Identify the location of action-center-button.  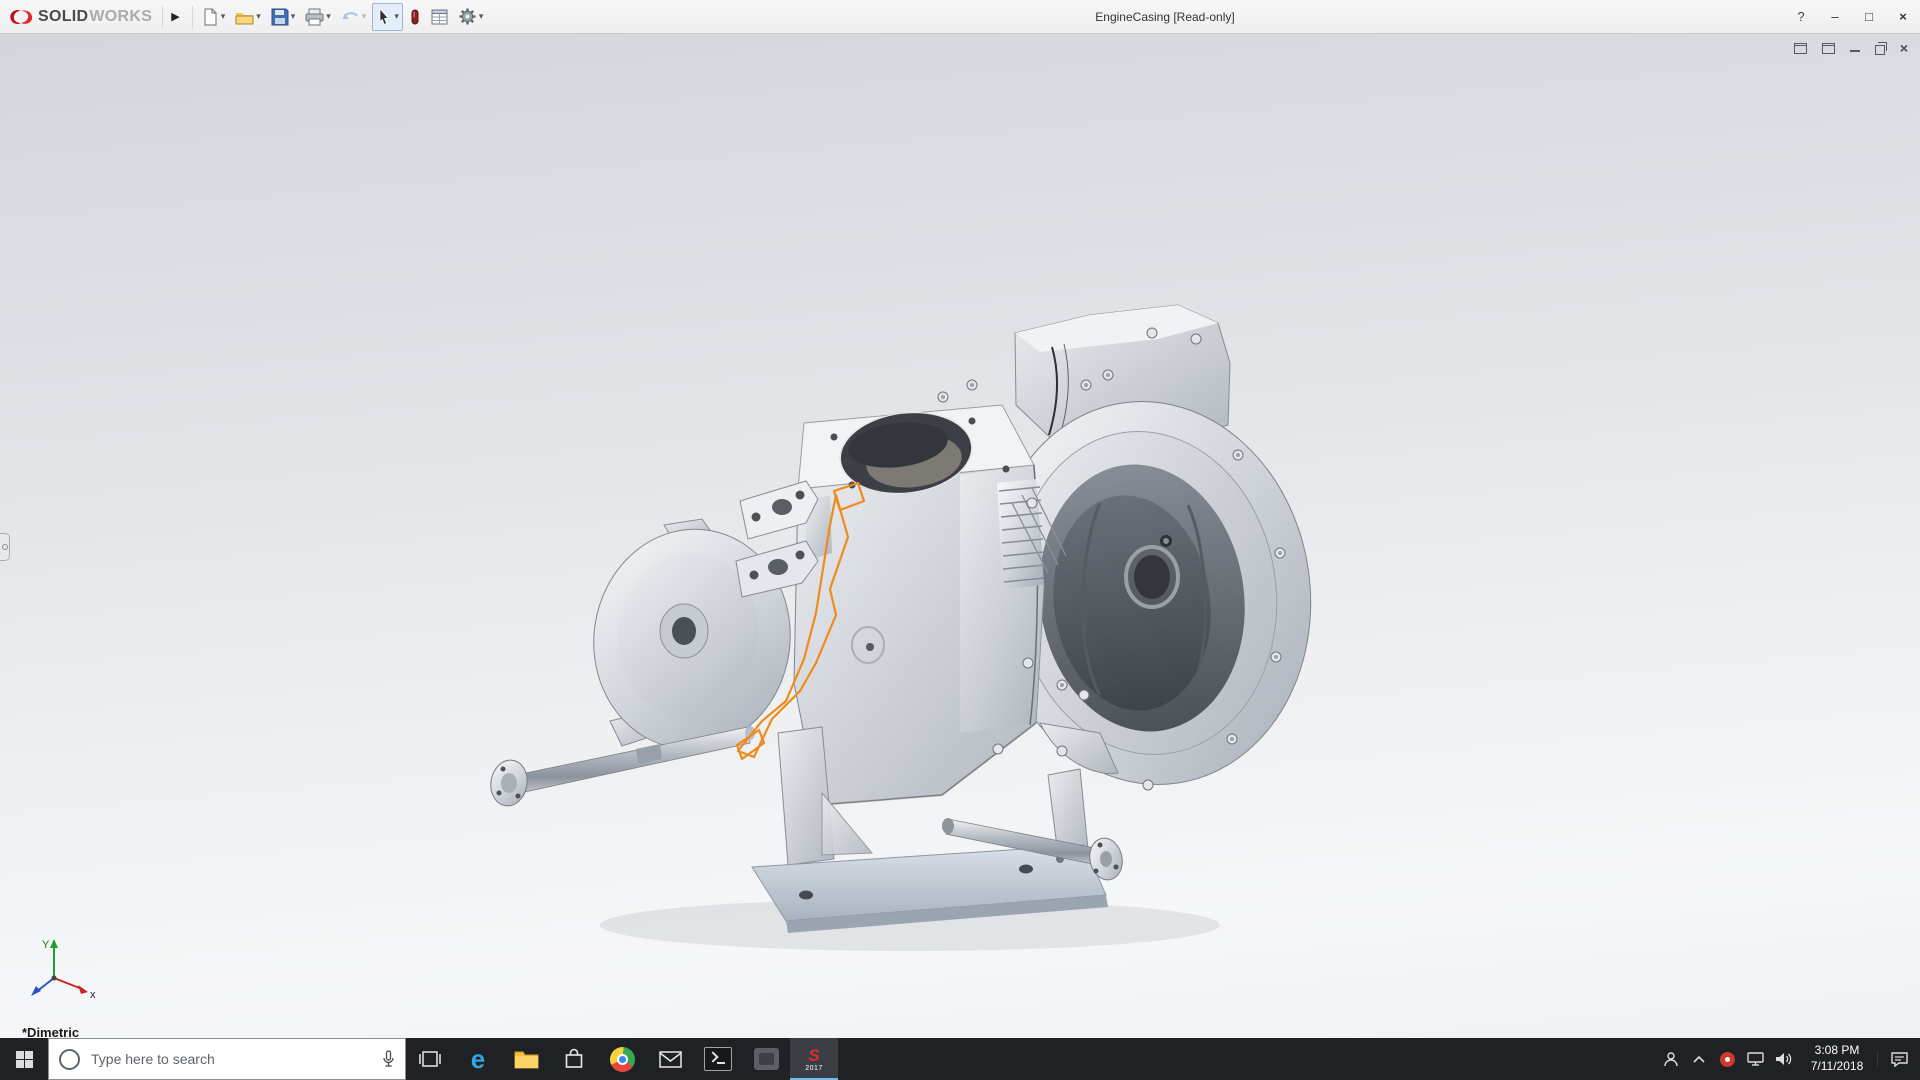
(1898, 1059).